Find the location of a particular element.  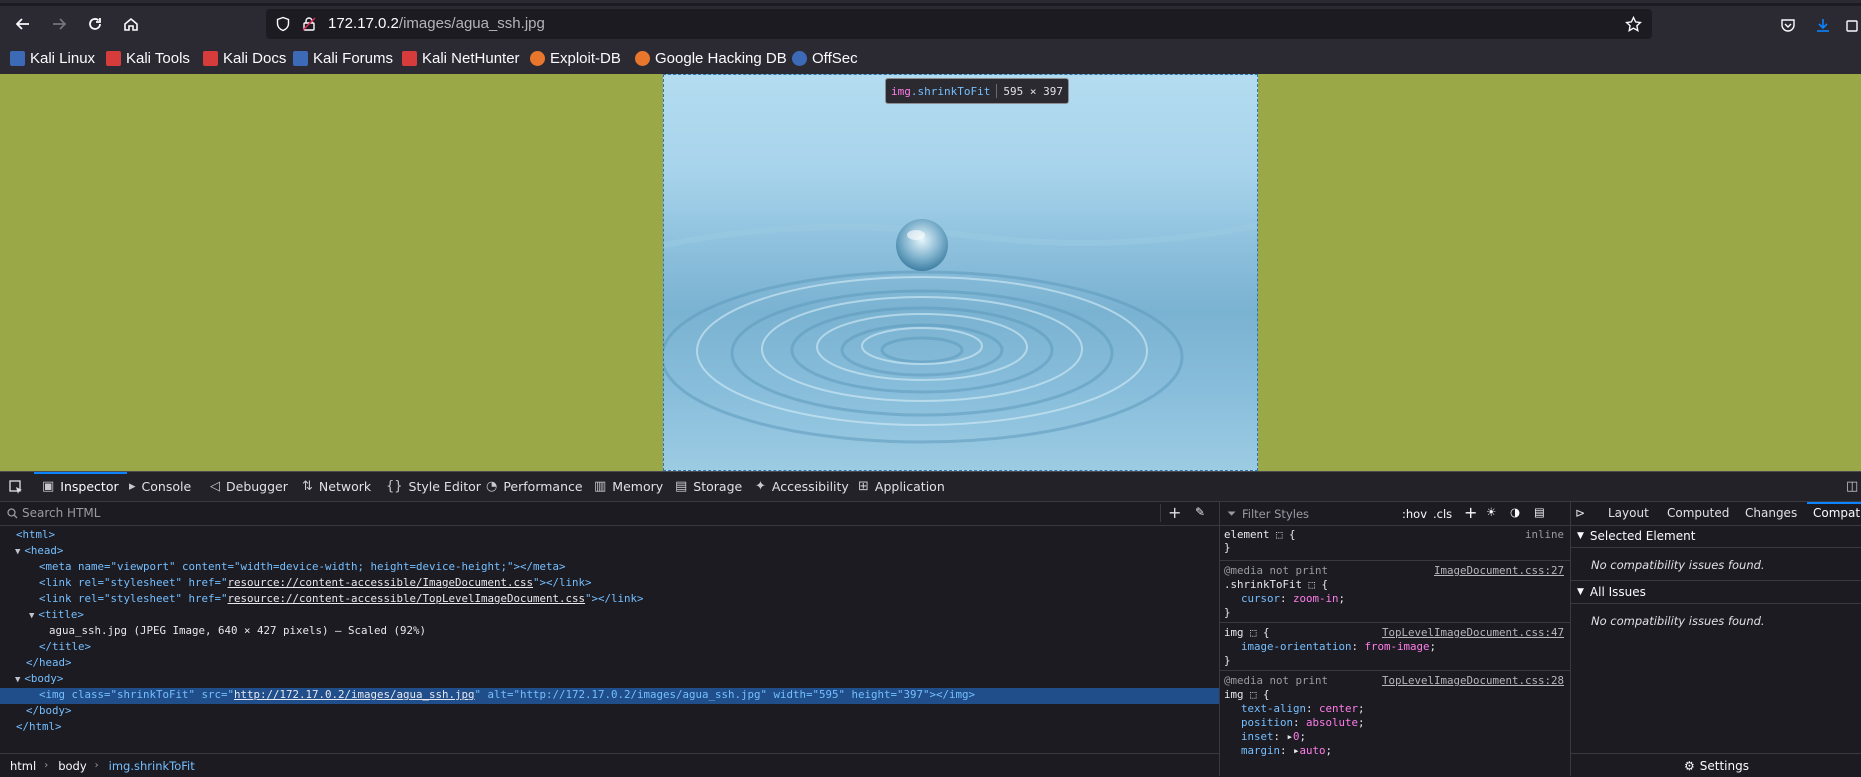

tab-style-editor: {} Style Editor is located at coordinates (433, 486).